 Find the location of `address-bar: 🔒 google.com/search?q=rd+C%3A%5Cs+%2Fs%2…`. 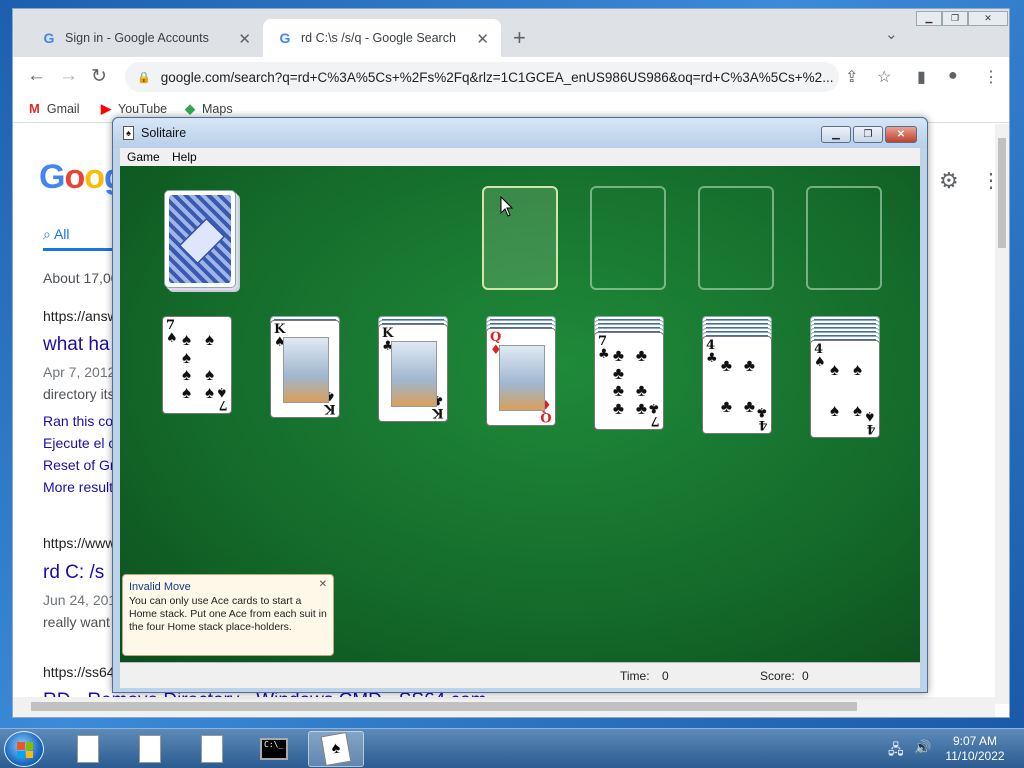

address-bar: 🔒 google.com/search?q=rd+C%3A%5Cs+%2Fs%2… is located at coordinates (482, 77).